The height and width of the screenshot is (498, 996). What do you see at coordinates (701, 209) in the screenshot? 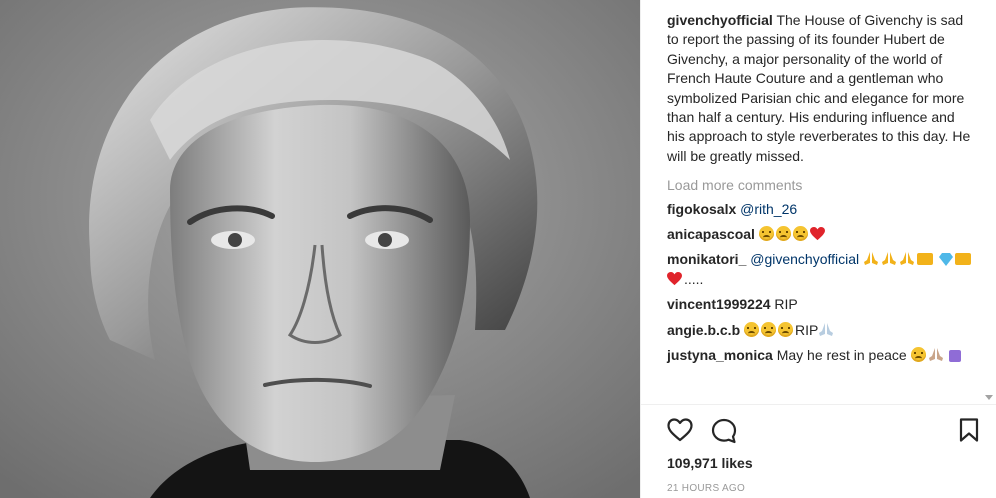
I see `comment-username: figokosalx` at bounding box center [701, 209].